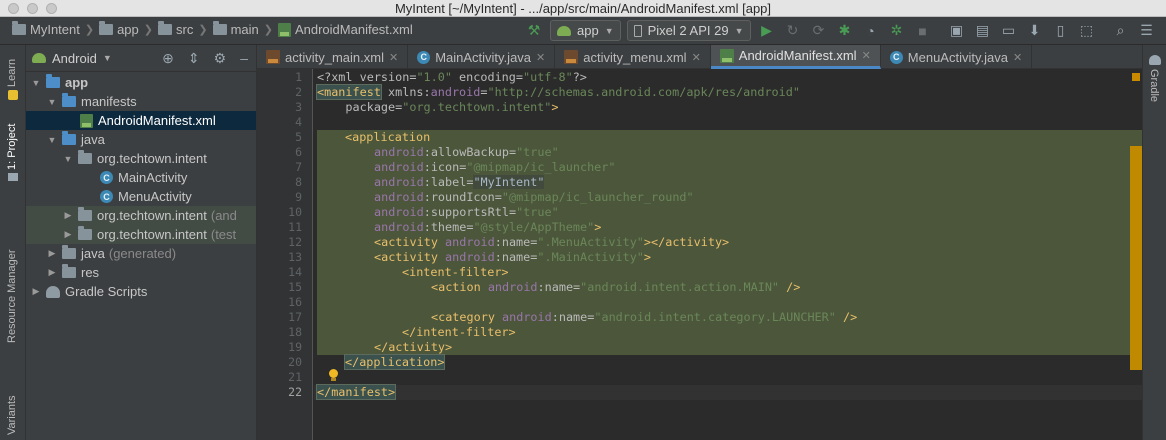 The width and height of the screenshot is (1166, 440). I want to click on manifest-file-icon, so click(726, 55).